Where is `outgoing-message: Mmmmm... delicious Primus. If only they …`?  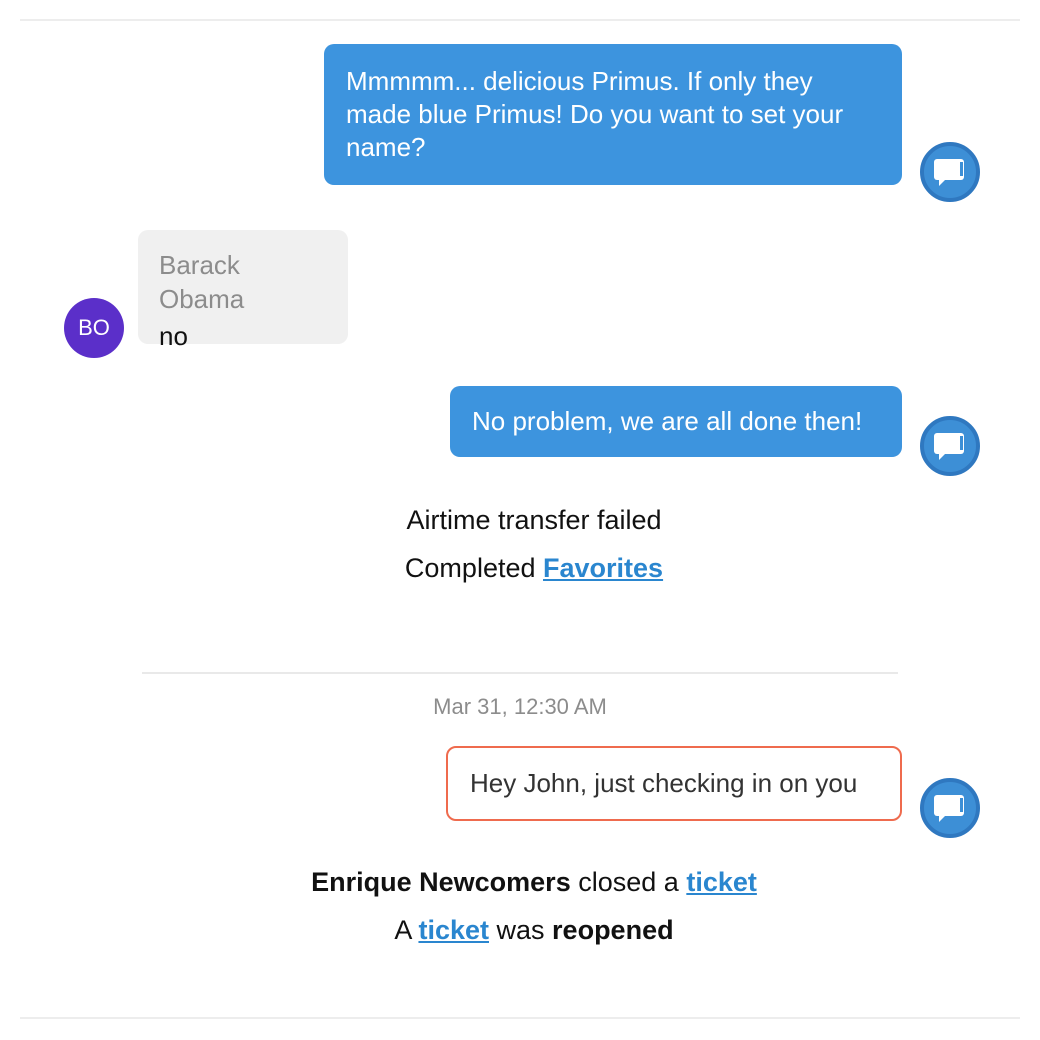
outgoing-message: Mmmmm... delicious Primus. If only they … is located at coordinates (613, 114).